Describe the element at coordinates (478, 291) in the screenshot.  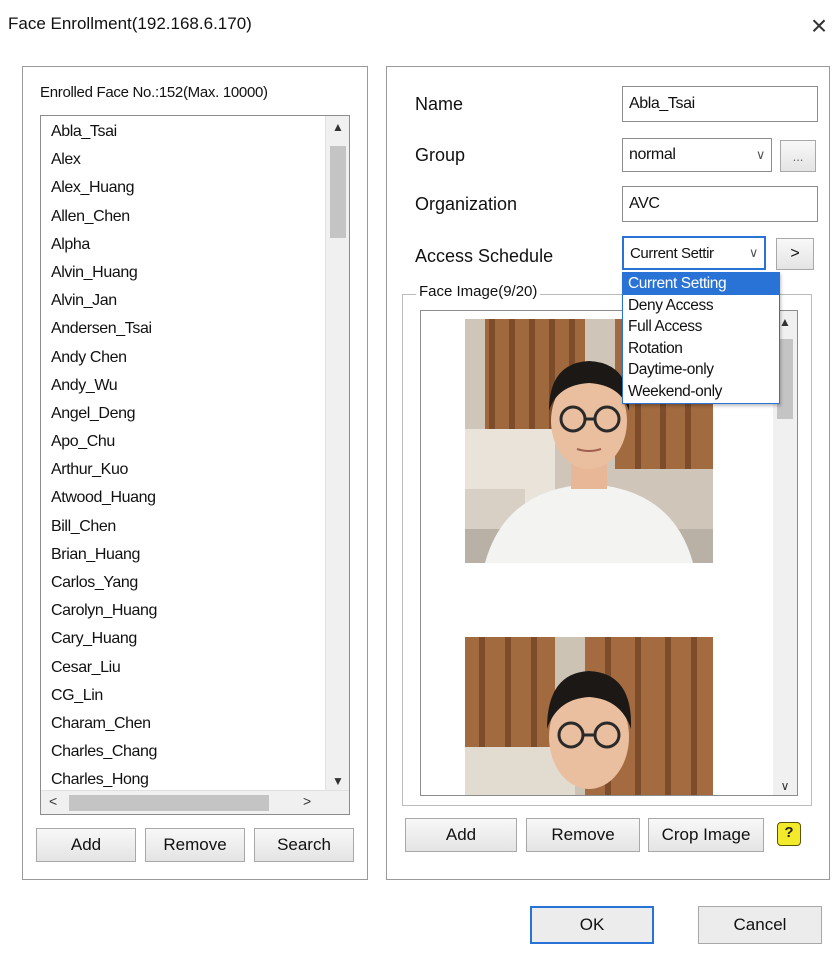
I see `face-image-label: Face Image(9/20)` at that location.